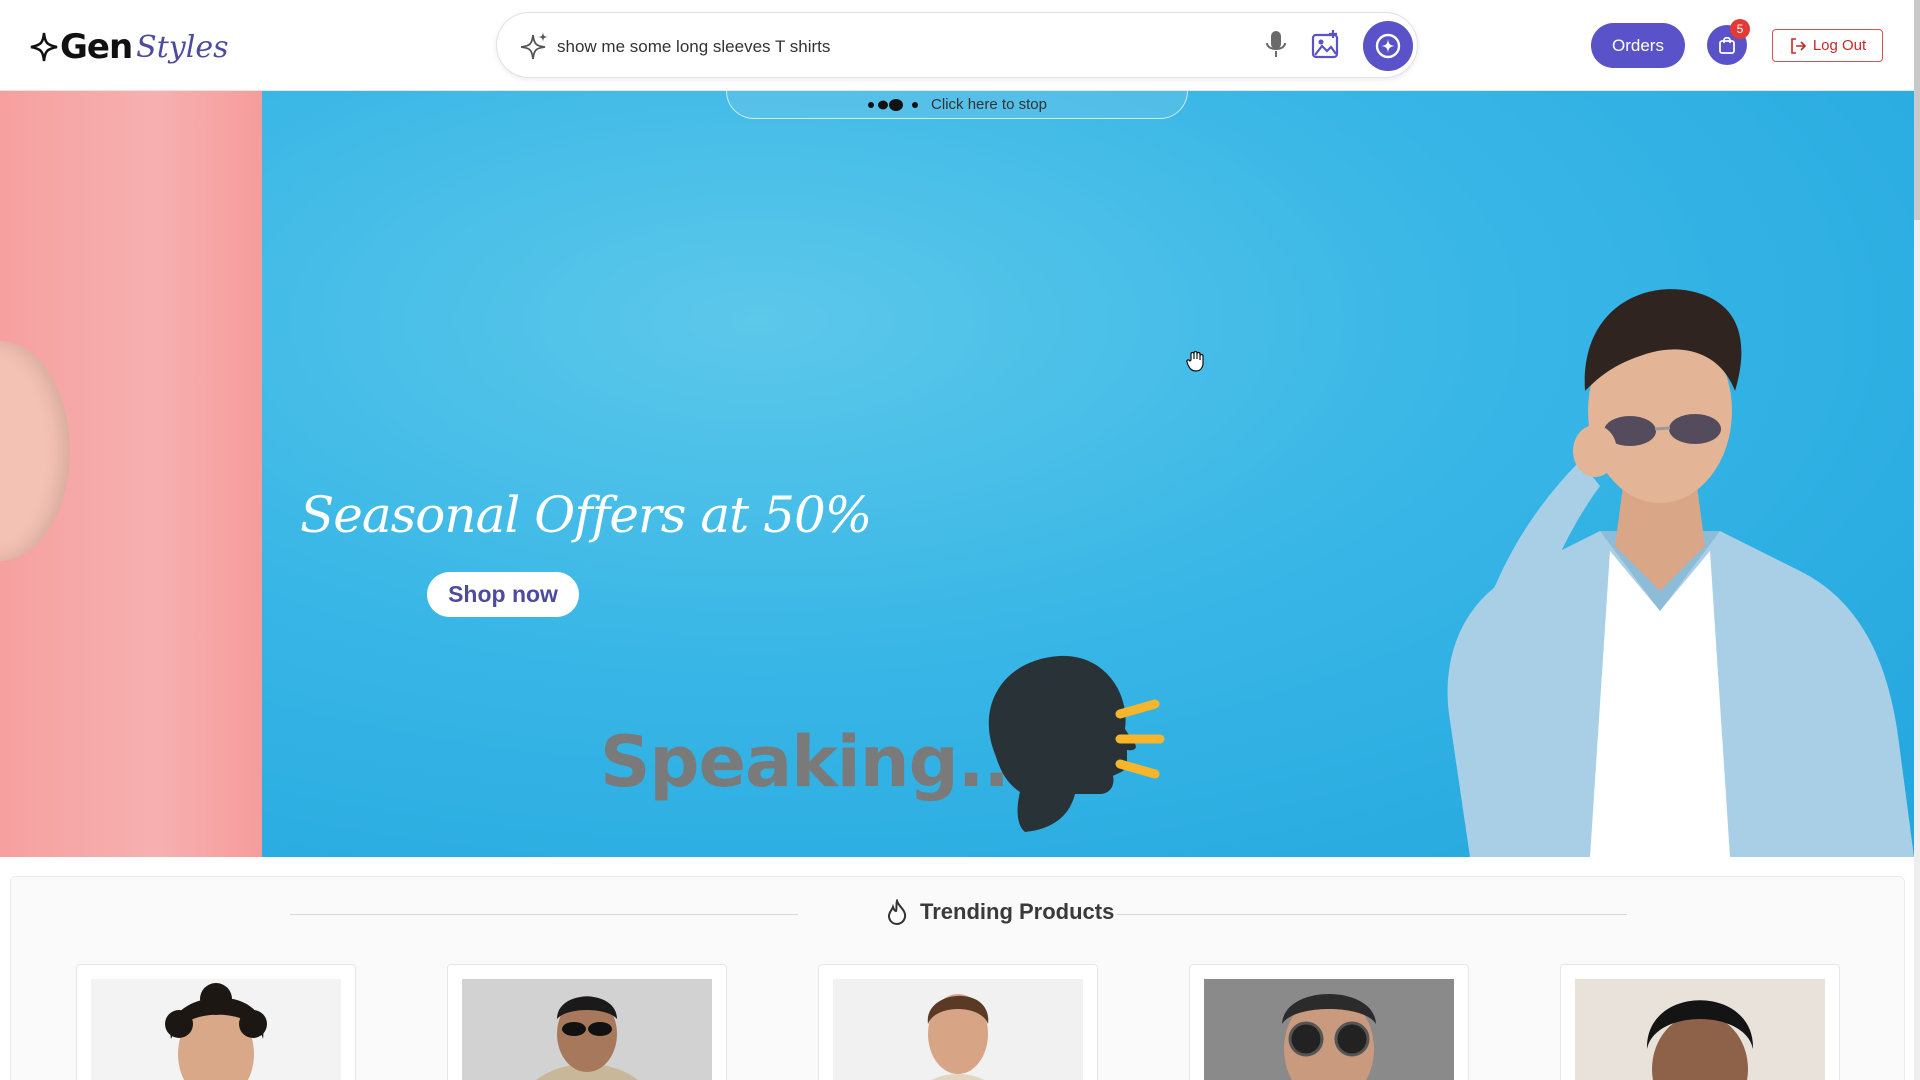 This screenshot has width=1920, height=1080. Describe the element at coordinates (534, 48) in the screenshot. I see `ai-sparkle-icon` at that location.